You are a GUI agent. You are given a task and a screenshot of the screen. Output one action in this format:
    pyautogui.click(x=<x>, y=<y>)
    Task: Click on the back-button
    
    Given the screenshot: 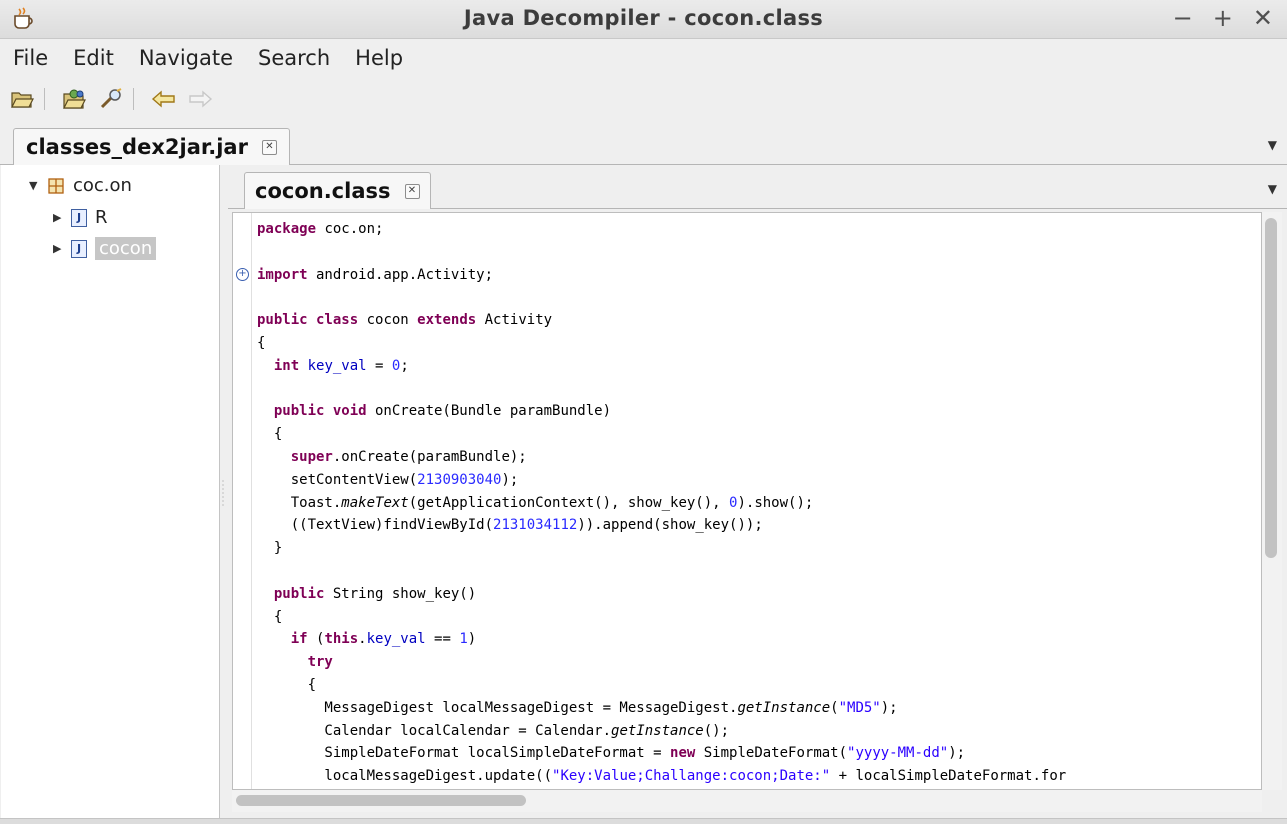 What is the action you would take?
    pyautogui.click(x=164, y=99)
    